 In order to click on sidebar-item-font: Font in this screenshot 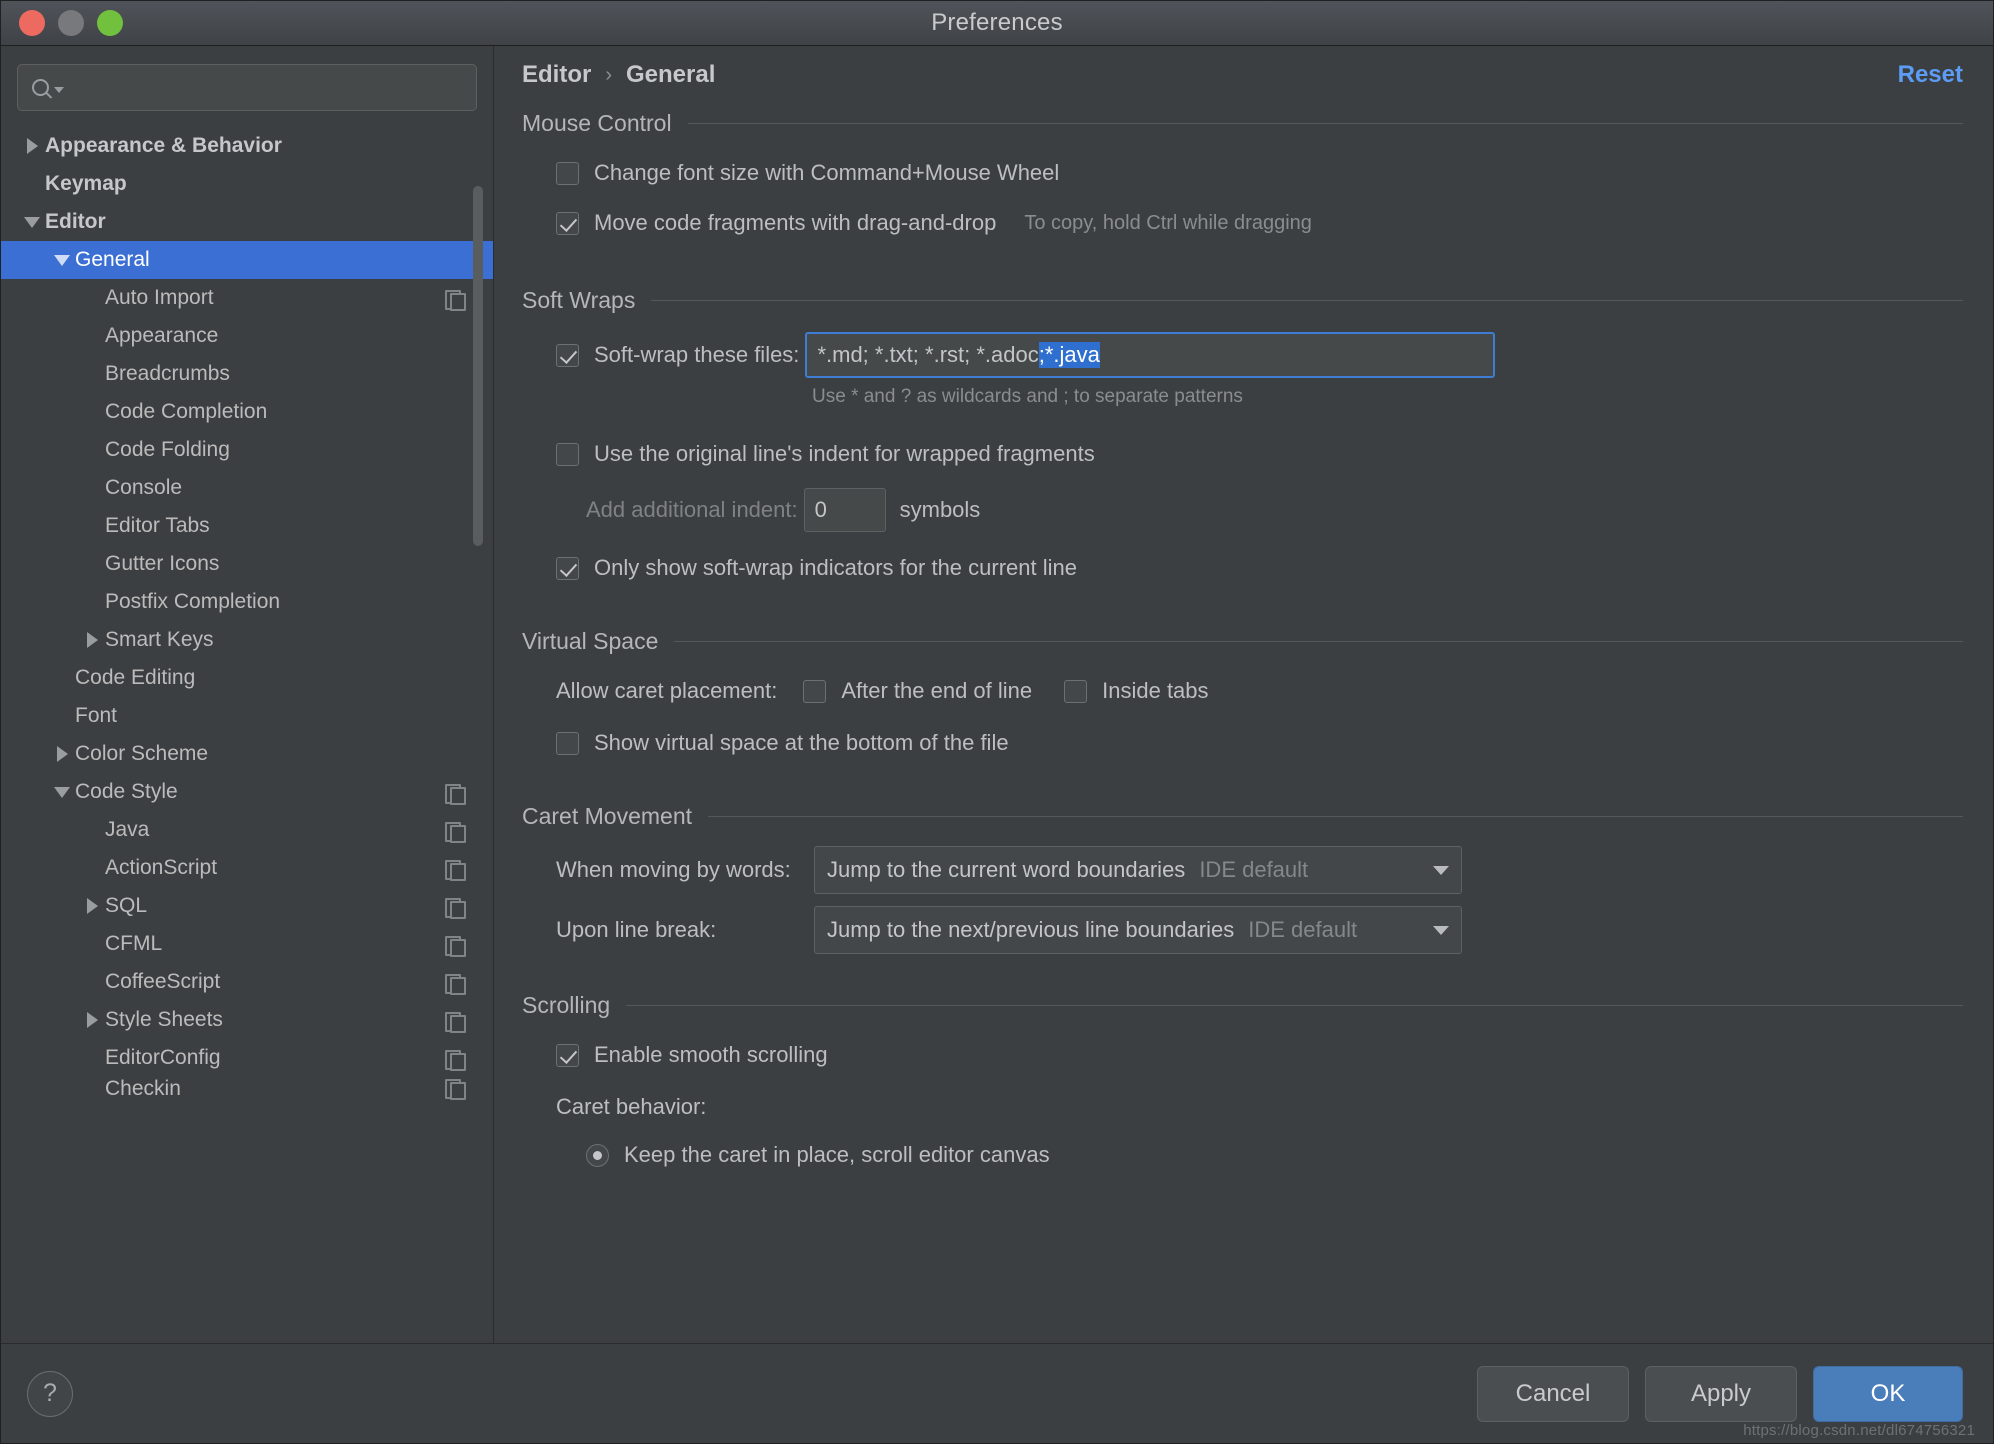, I will do `click(247, 716)`.